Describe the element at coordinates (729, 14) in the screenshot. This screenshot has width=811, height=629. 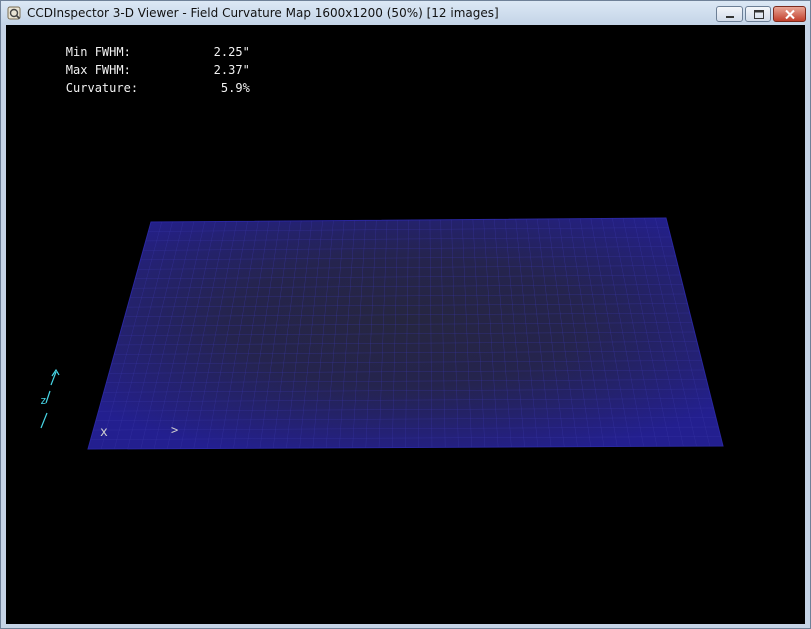
I see `minimize-button` at that location.